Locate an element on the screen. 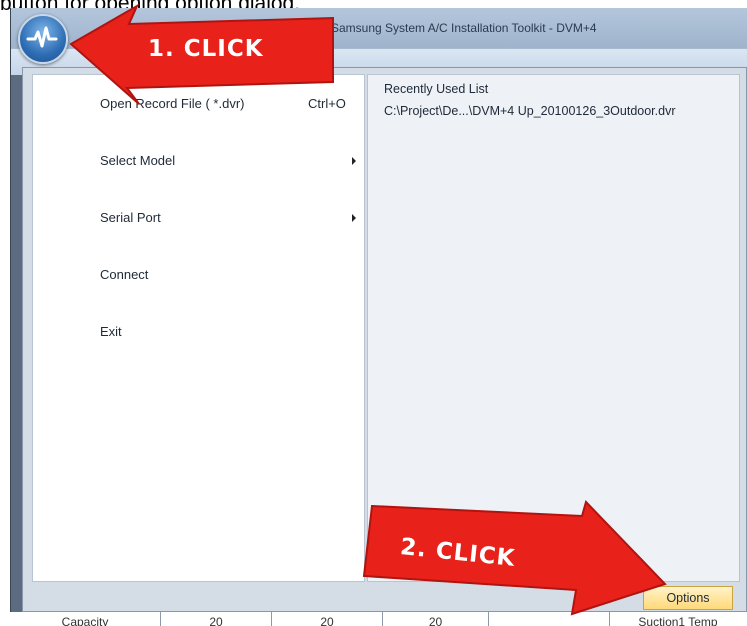 The image size is (747, 626). menu-item-label: Exit is located at coordinates (111, 331).